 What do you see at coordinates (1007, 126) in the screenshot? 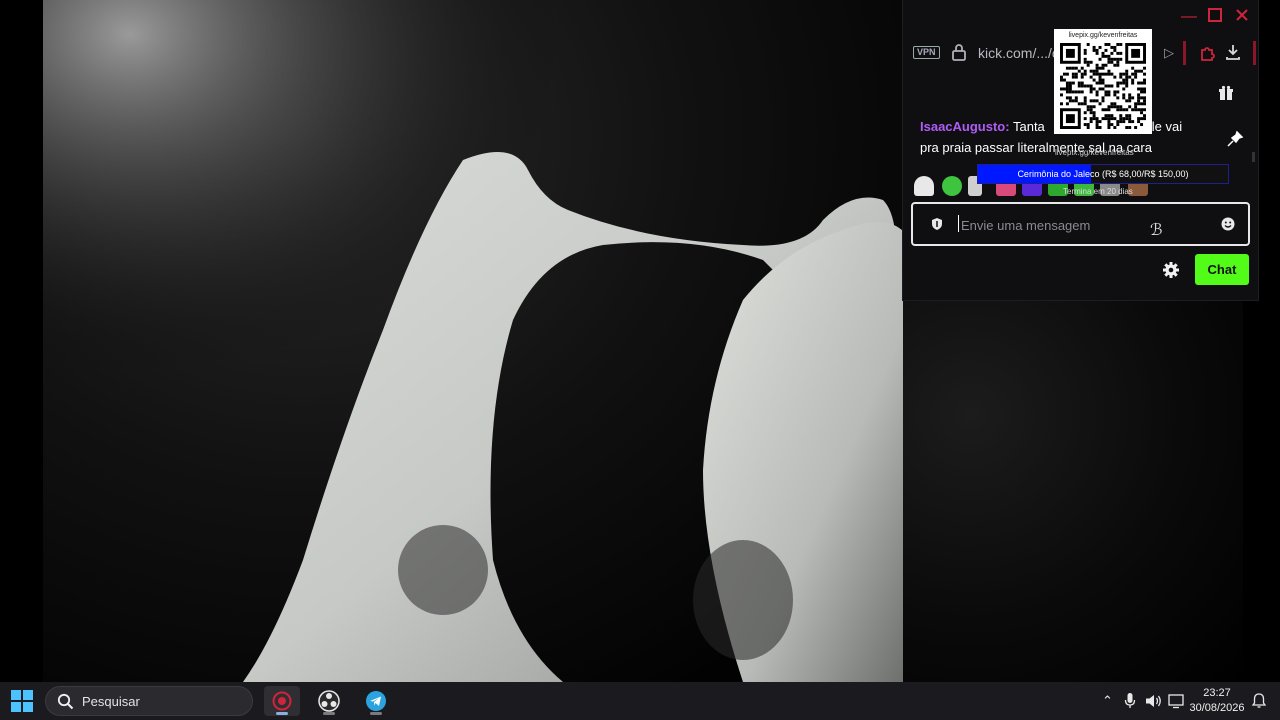
I see `chat-colon: :` at bounding box center [1007, 126].